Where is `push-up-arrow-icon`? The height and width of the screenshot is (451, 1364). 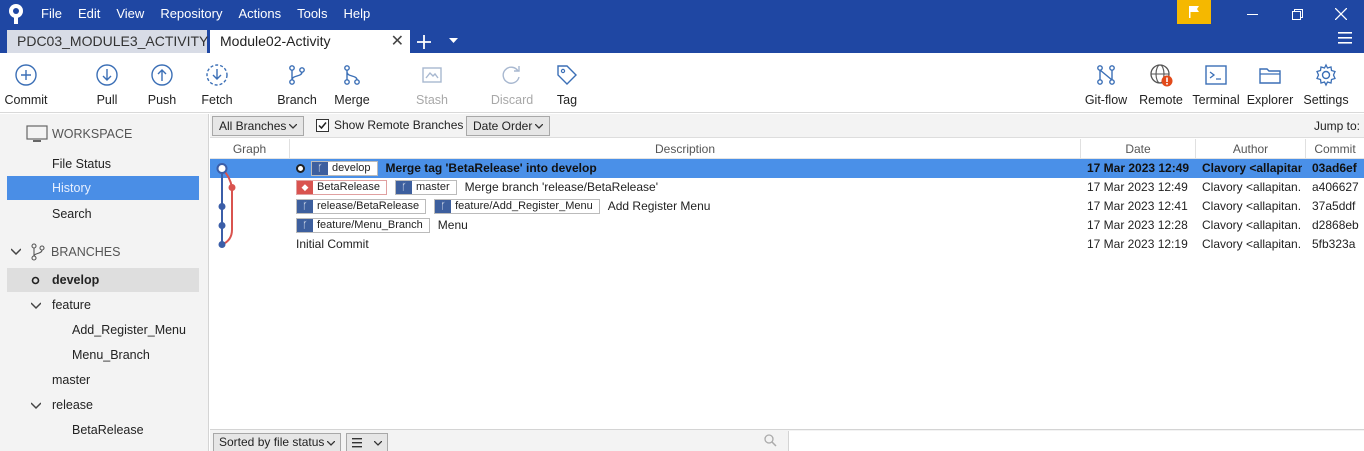
push-up-arrow-icon is located at coordinates (162, 75).